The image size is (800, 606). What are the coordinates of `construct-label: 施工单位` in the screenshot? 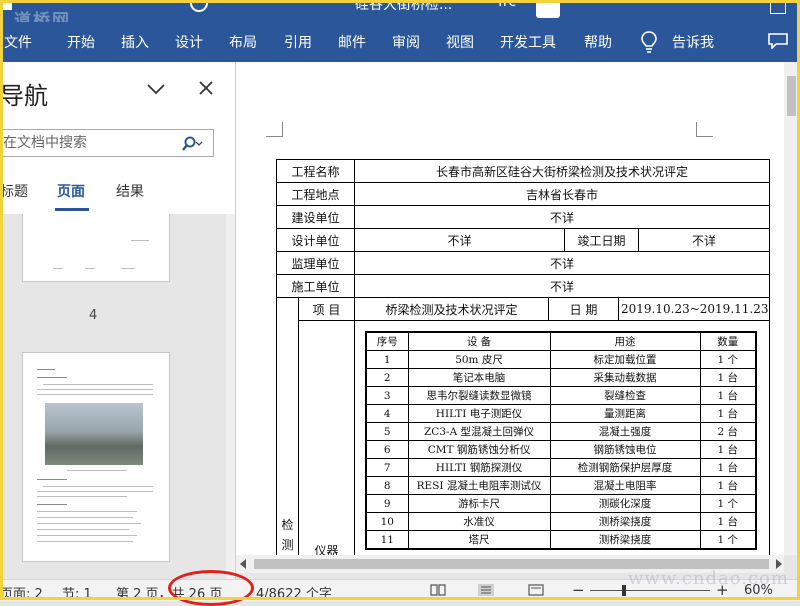 It's located at (315, 286).